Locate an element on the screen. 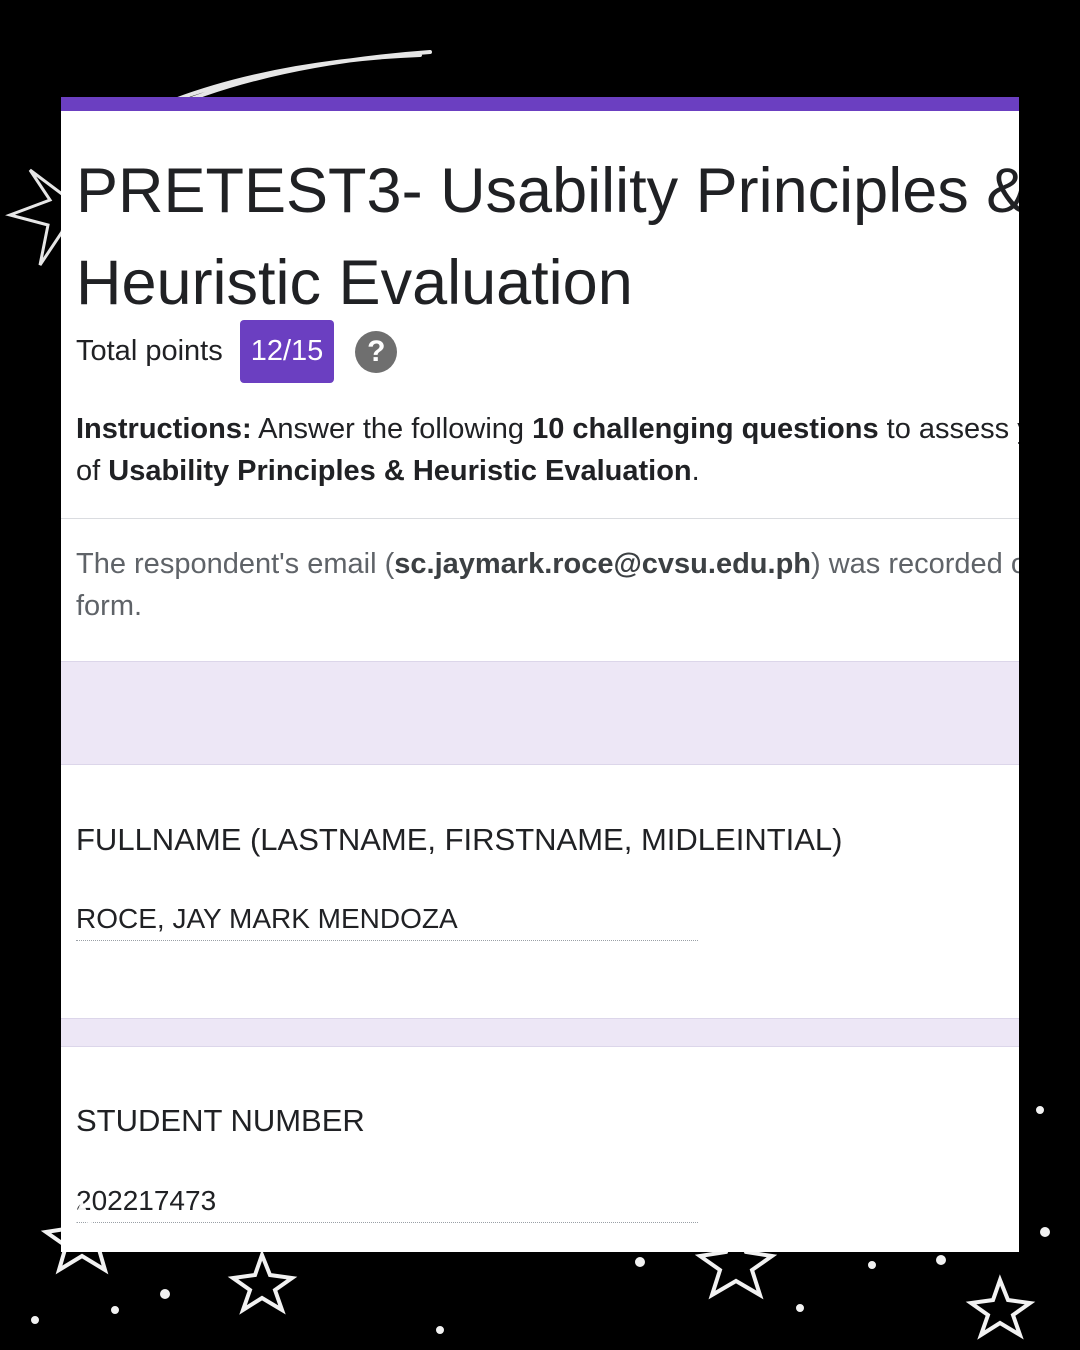 The height and width of the screenshot is (1350, 1080). header-divider is located at coordinates (540, 518).